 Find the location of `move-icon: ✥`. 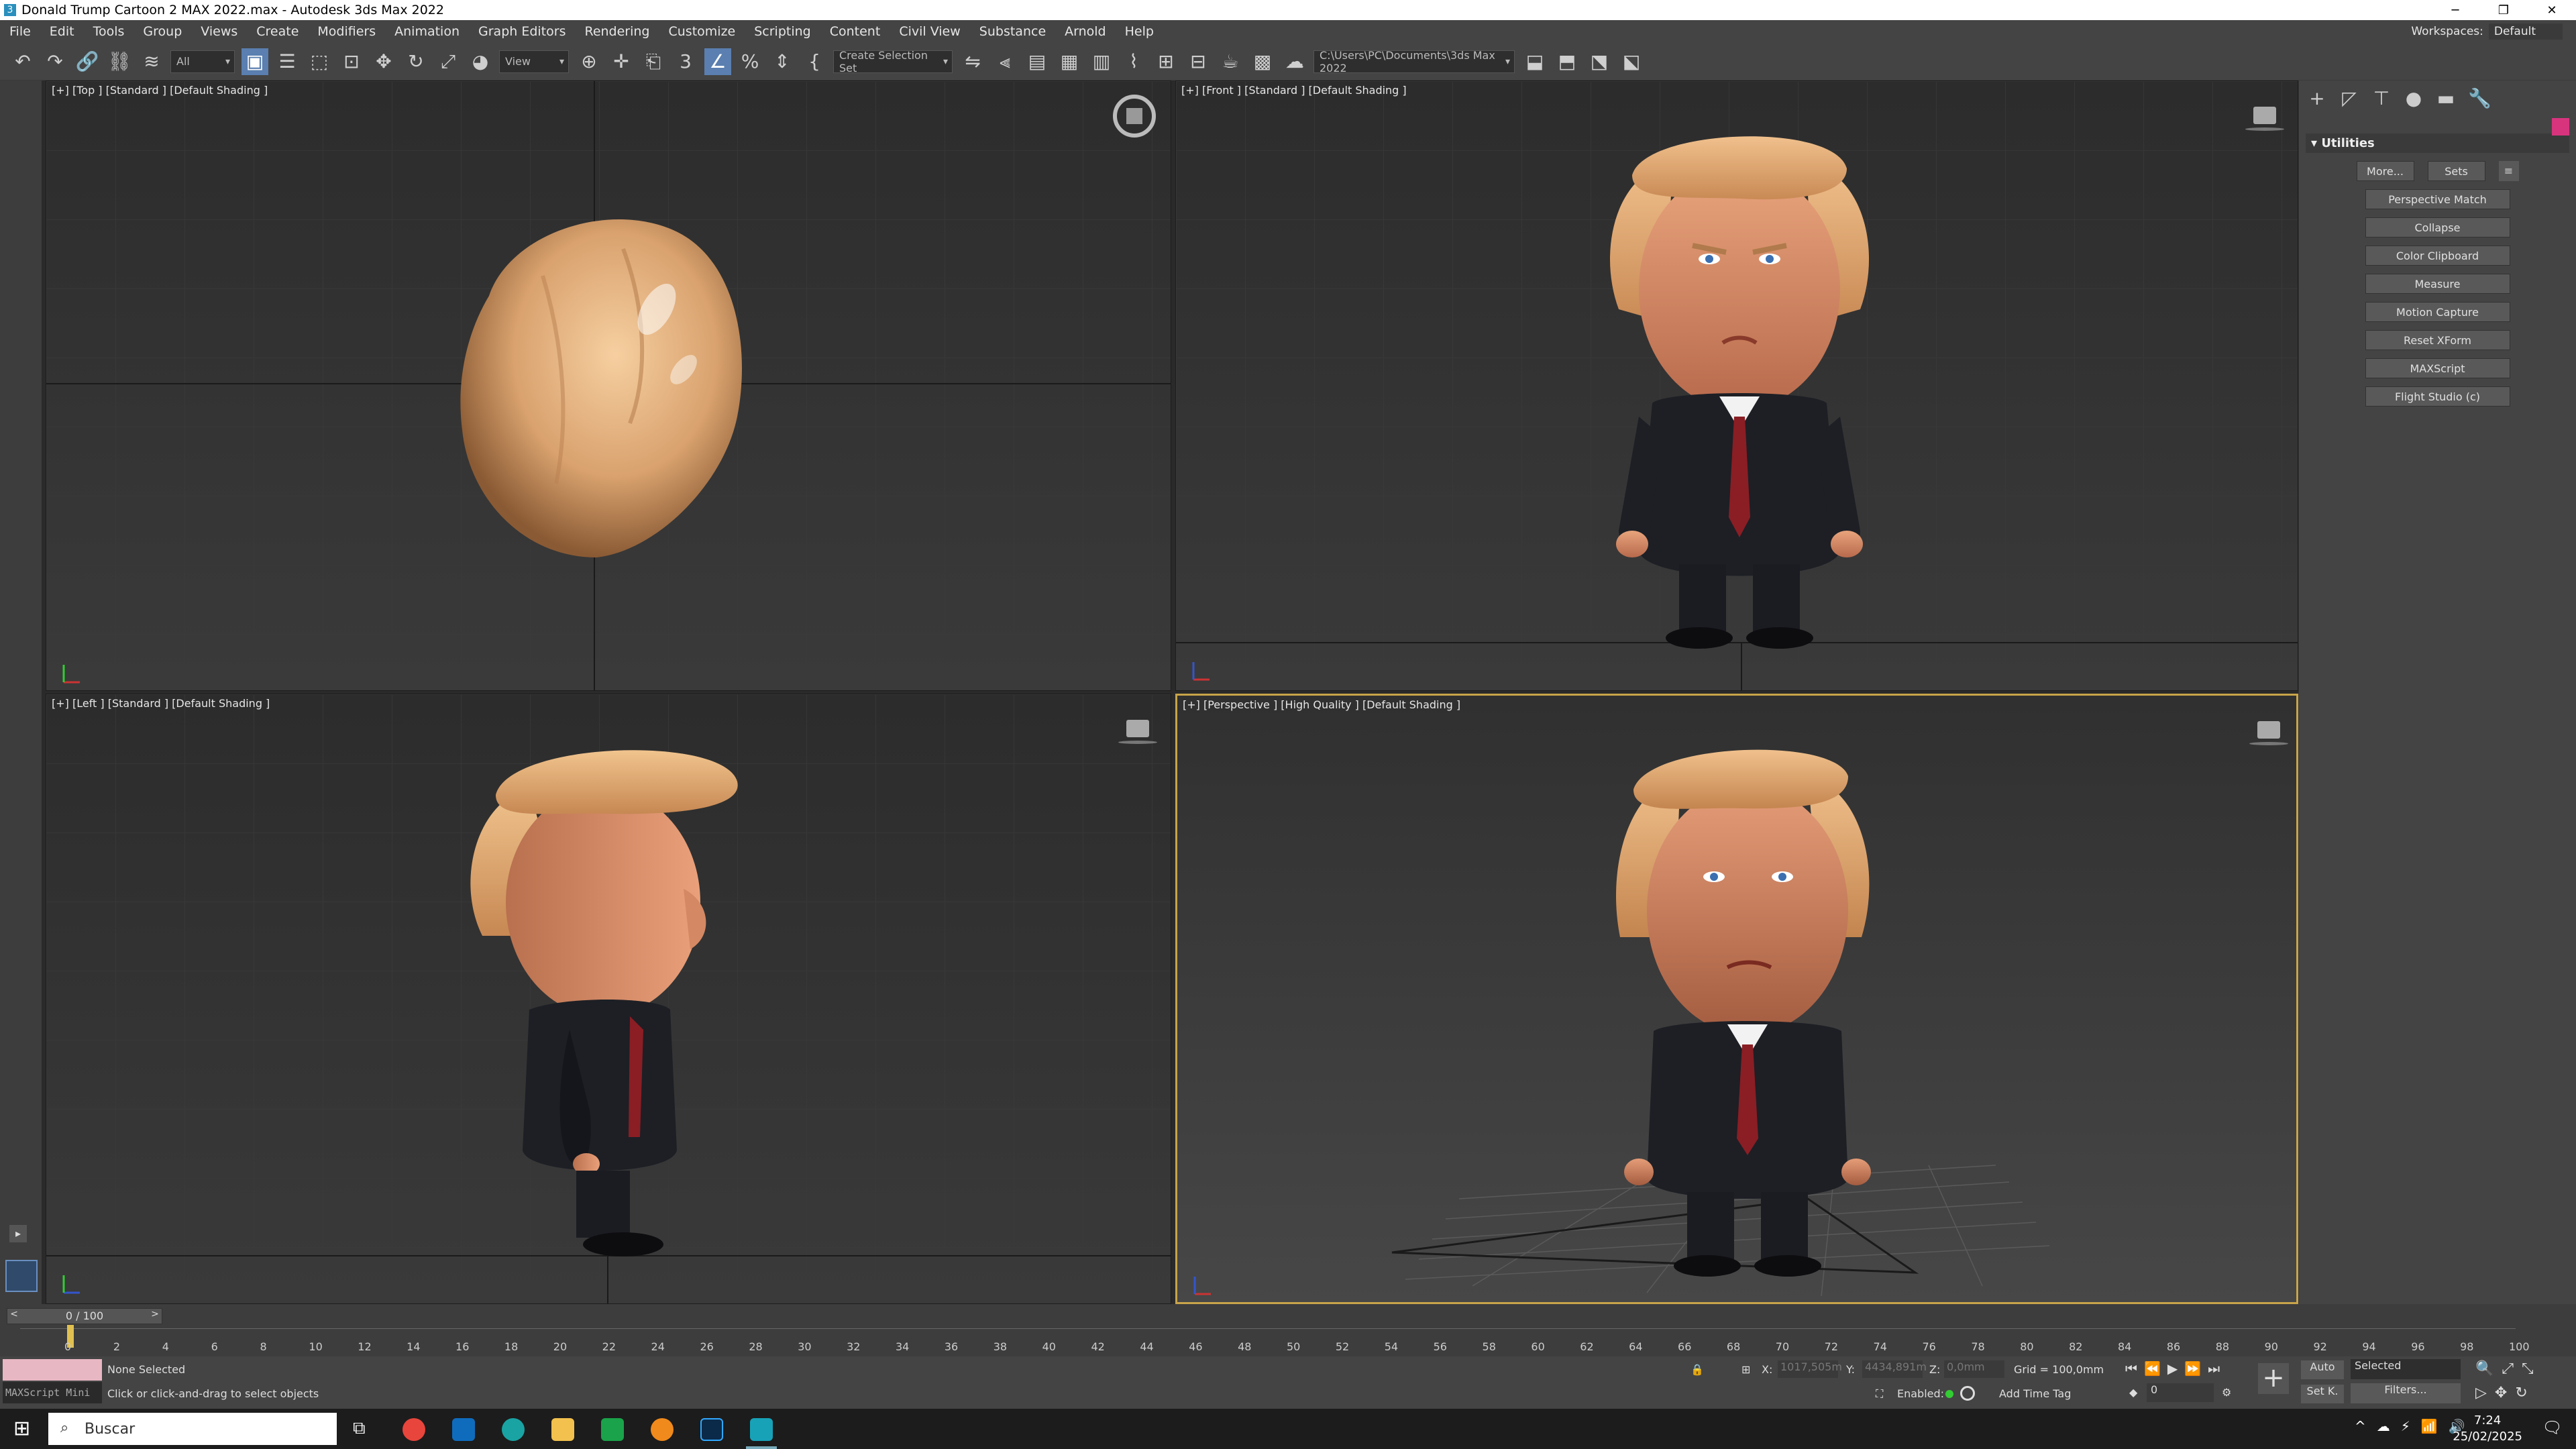

move-icon: ✥ is located at coordinates (383, 61).